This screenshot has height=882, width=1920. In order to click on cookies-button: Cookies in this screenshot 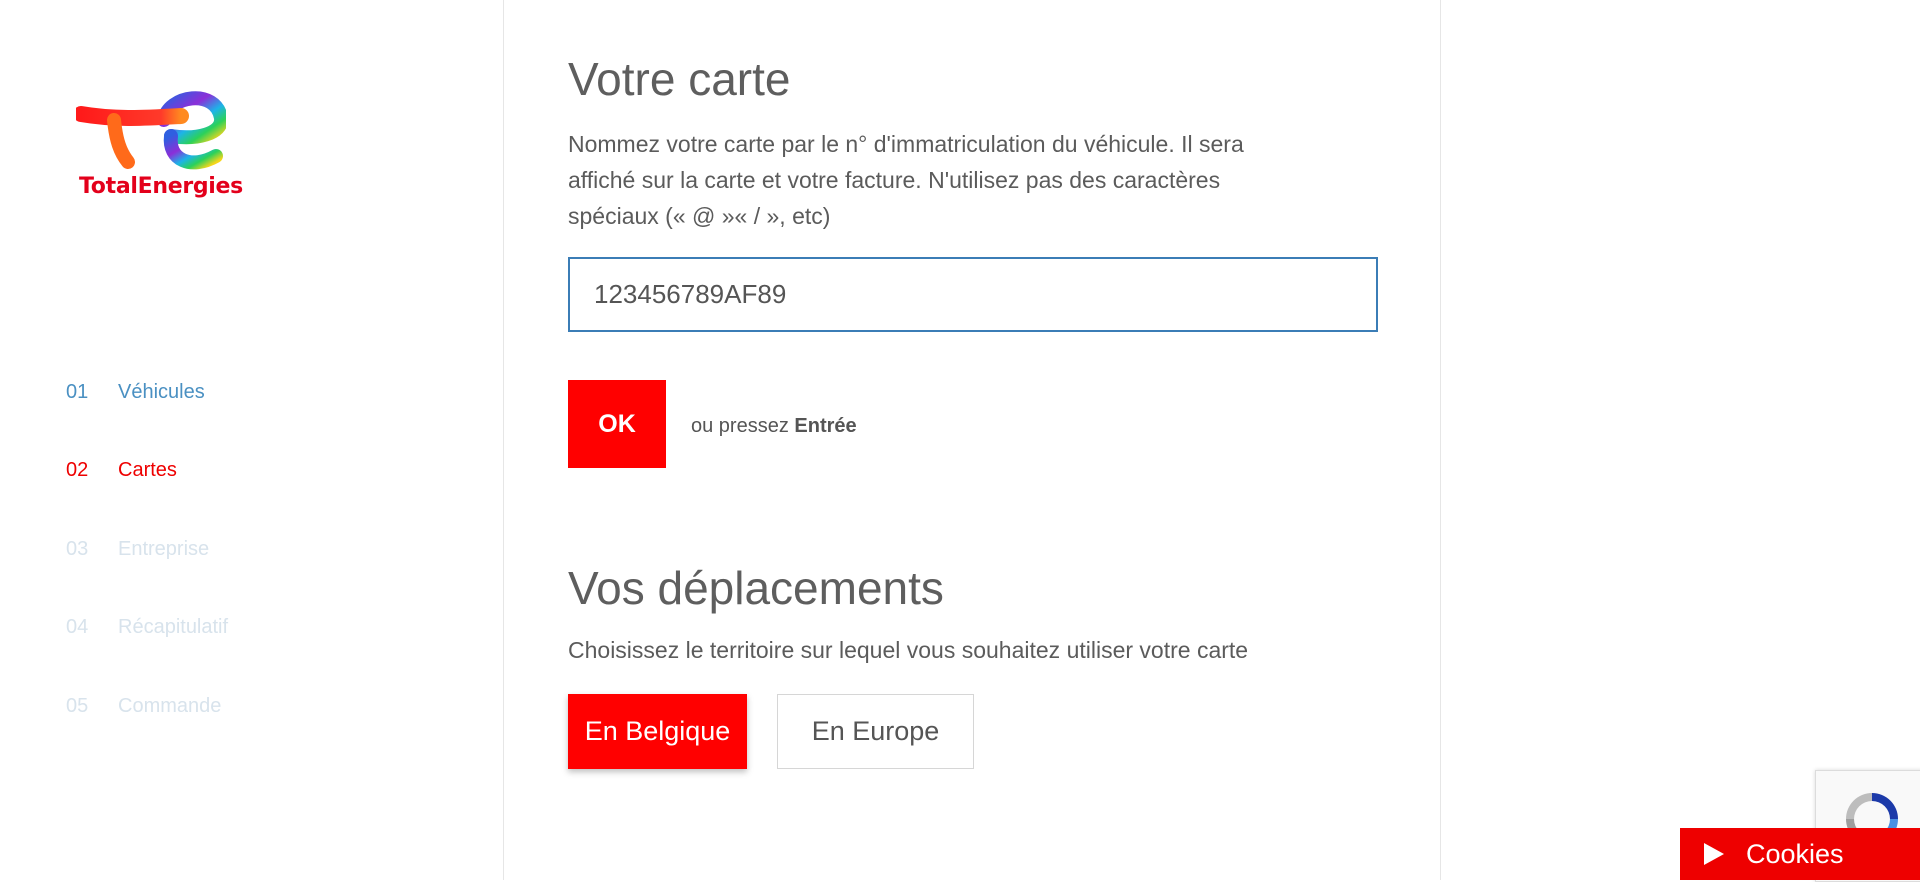, I will do `click(1800, 854)`.